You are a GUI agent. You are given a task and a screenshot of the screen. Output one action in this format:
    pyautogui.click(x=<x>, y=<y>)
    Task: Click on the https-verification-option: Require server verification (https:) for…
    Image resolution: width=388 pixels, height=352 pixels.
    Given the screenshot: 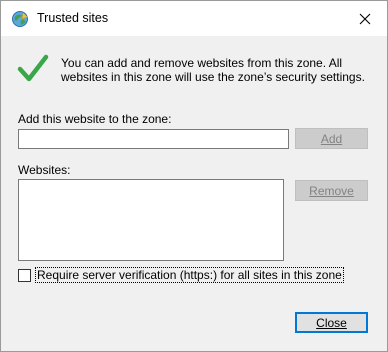 What is the action you would take?
    pyautogui.click(x=181, y=275)
    